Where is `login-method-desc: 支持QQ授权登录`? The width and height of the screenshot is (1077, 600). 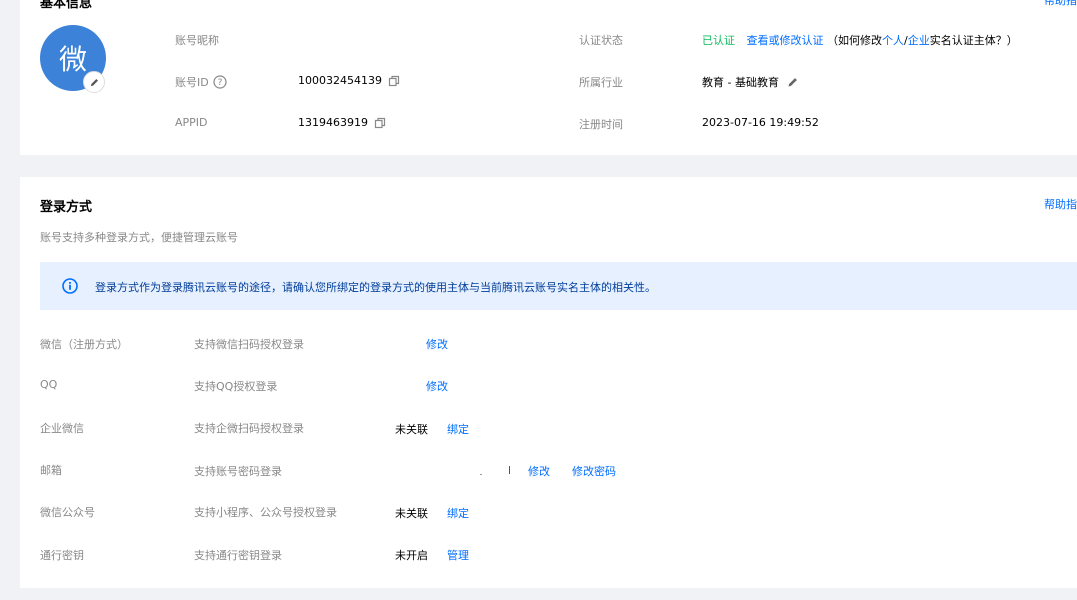
login-method-desc: 支持QQ授权登录 is located at coordinates (236, 386).